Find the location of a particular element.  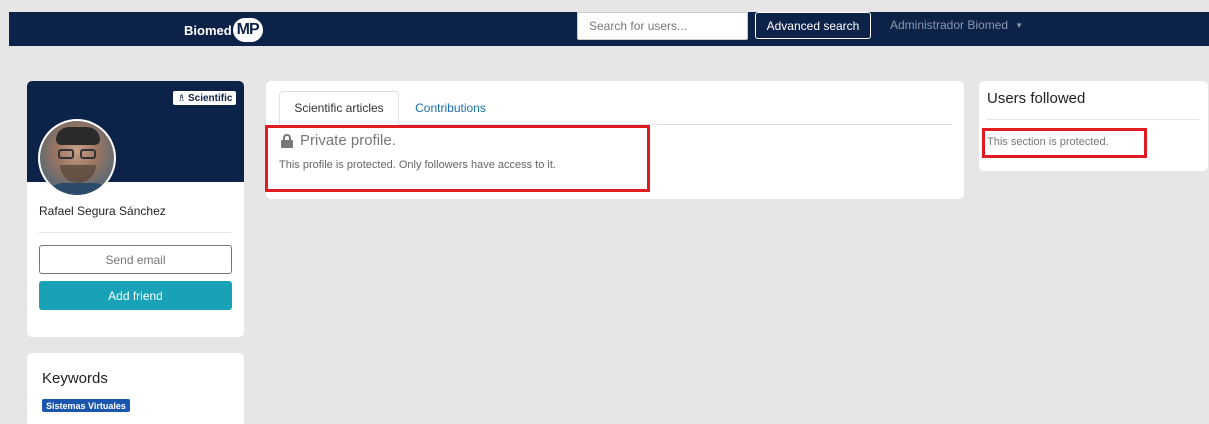

profile-name: Rafael Segura Sánchez is located at coordinates (102, 211).